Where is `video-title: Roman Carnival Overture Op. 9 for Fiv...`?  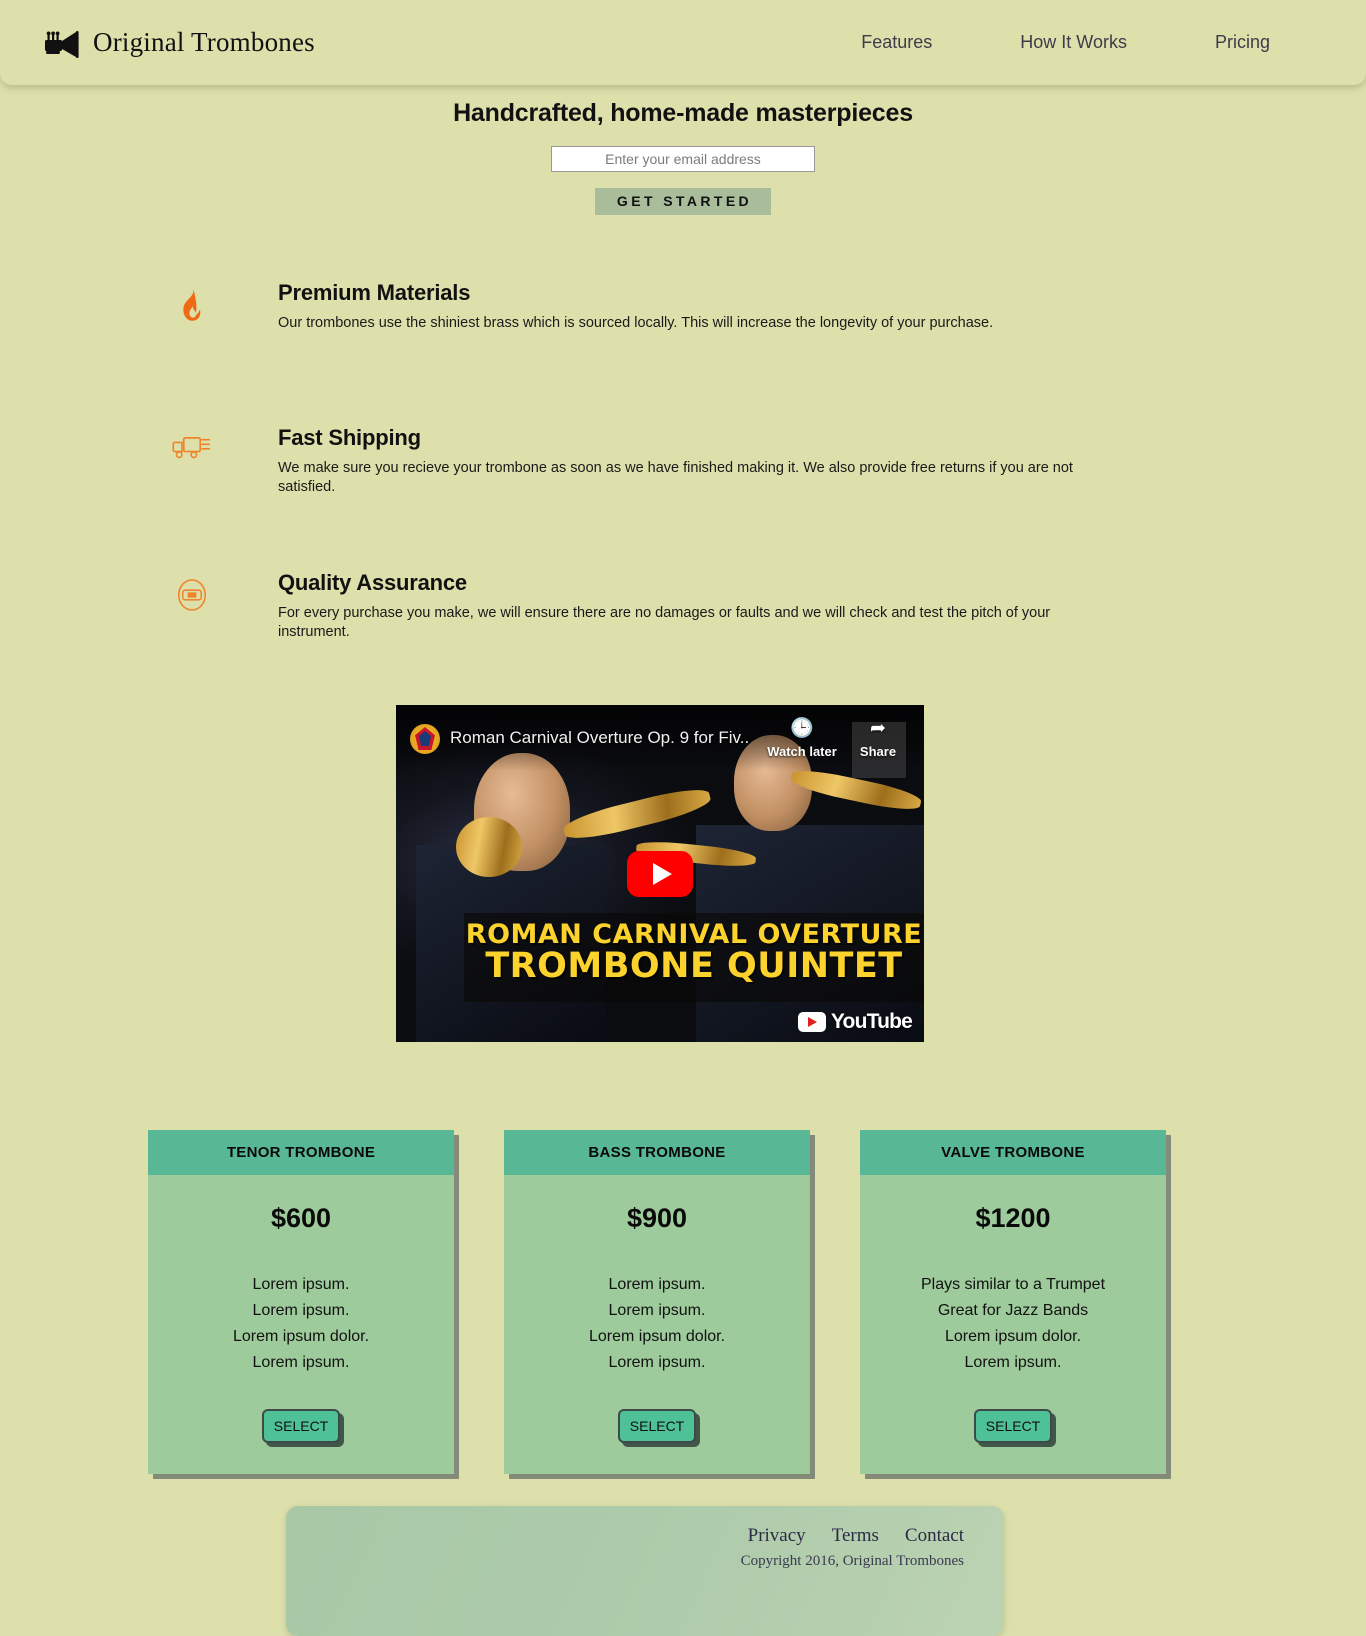
video-title: Roman Carnival Overture Op. 9 for Fiv... is located at coordinates (600, 738).